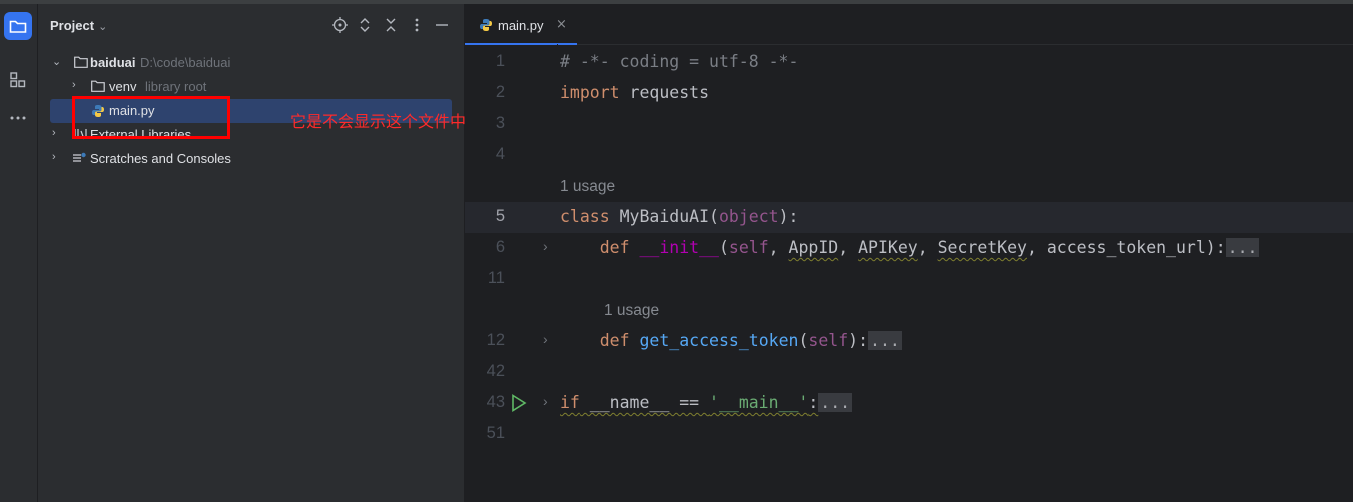 The width and height of the screenshot is (1353, 502). What do you see at coordinates (561, 24) in the screenshot?
I see `close-icon: ×` at bounding box center [561, 24].